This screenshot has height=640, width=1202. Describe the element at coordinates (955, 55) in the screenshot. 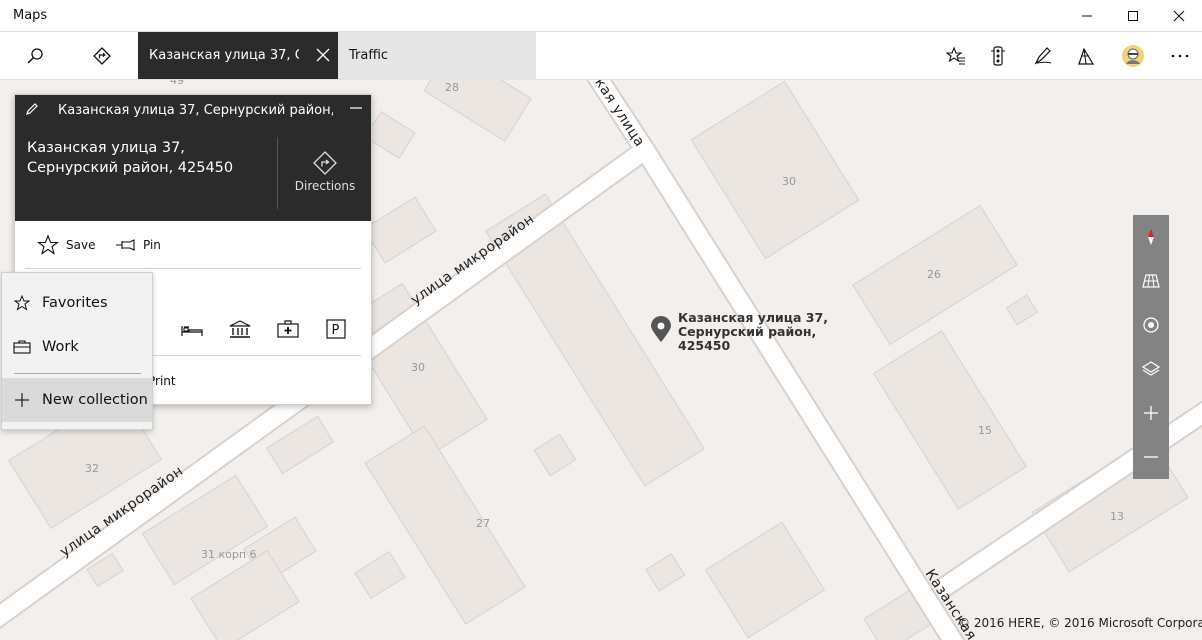

I see `favorites-icon` at that location.